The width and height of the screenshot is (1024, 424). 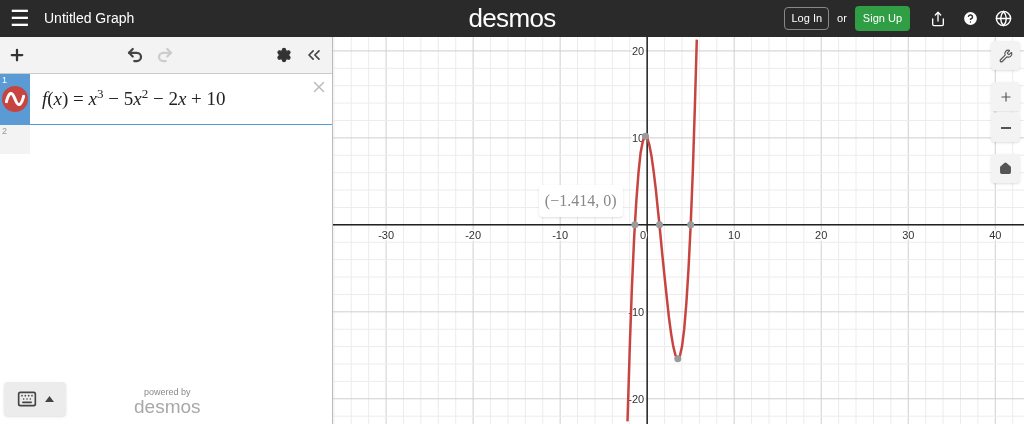 I want to click on wrench-icon, so click(x=1005, y=55).